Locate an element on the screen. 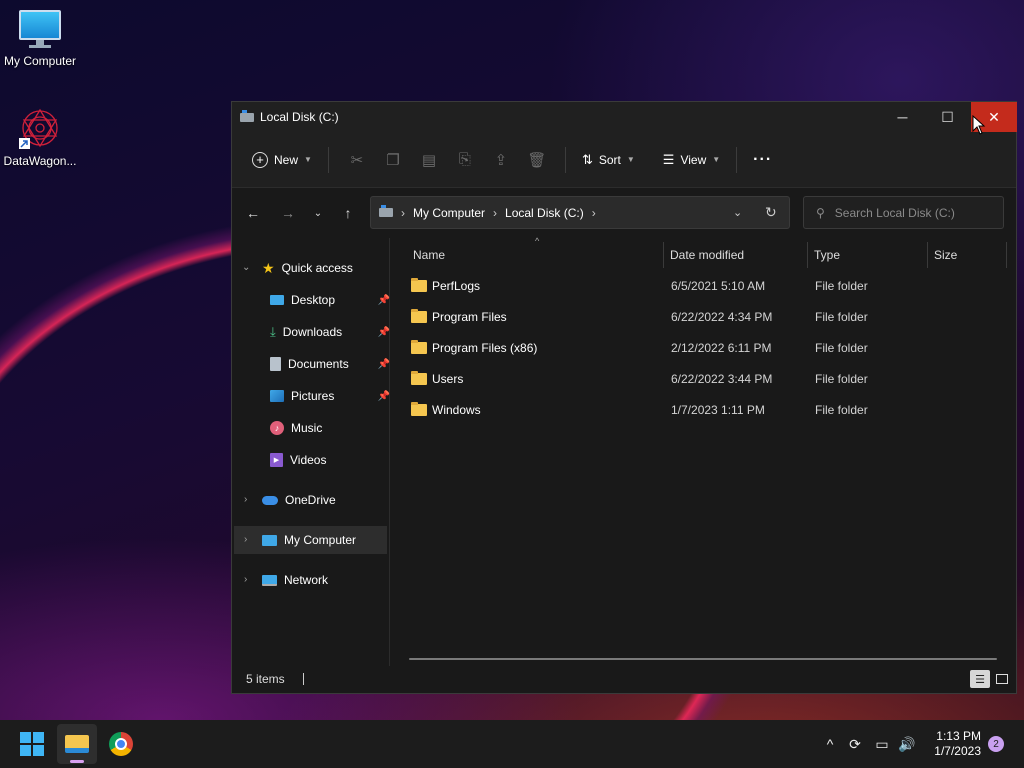 Image resolution: width=1024 pixels, height=768 pixels. show-hidden-icons-button: ^ is located at coordinates (830, 744).